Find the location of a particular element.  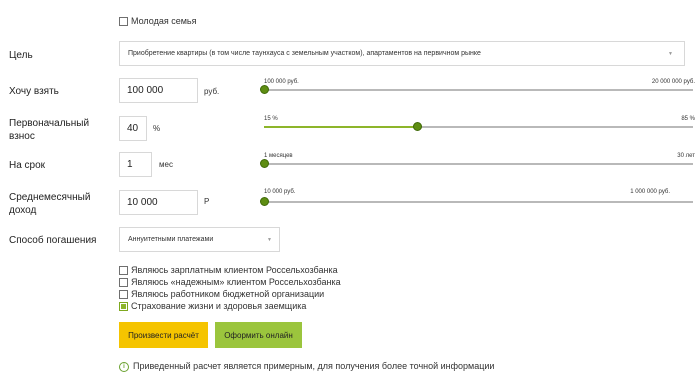

repayment-value: Аннуитетными платежами is located at coordinates (171, 239).